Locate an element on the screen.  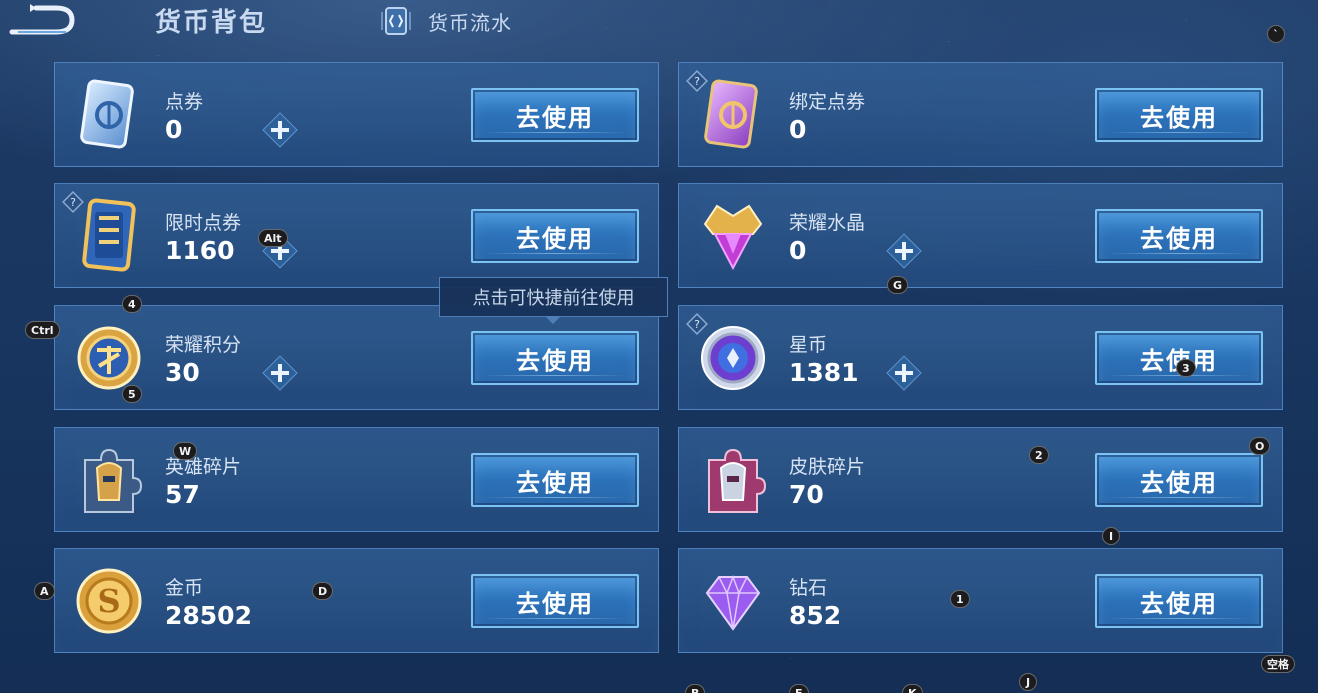
currency-card-bound-coupon: ? 绑定点券 0 去使用 is located at coordinates (980, 114).